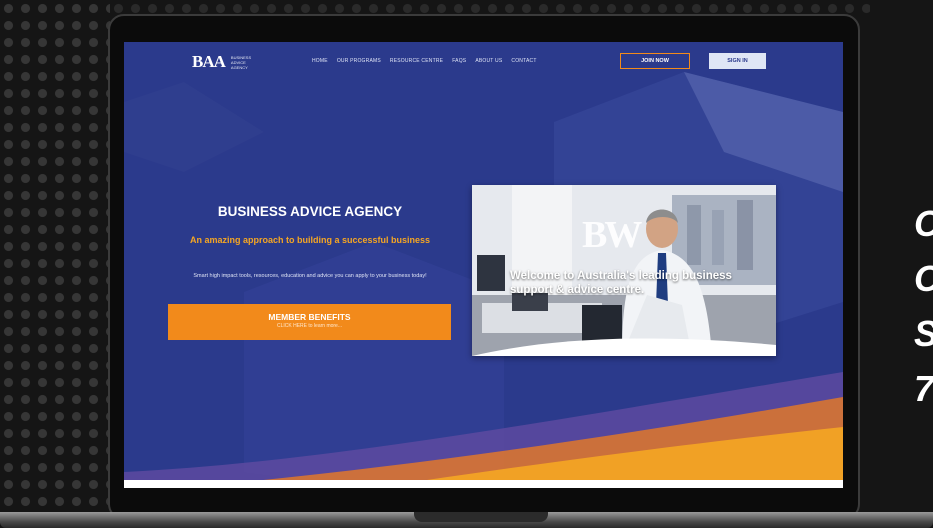 The image size is (933, 528). I want to click on photo-logo: BW, so click(612, 235).